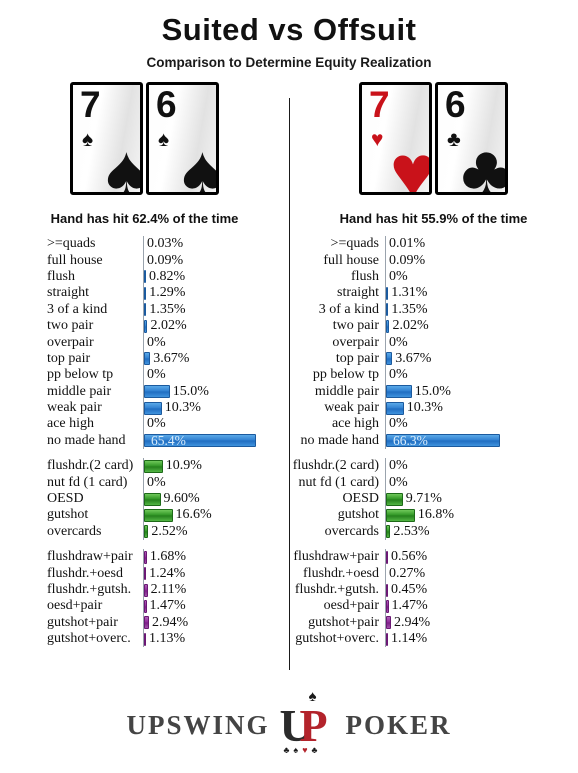 Image resolution: width=578 pixels, height=773 pixels. What do you see at coordinates (168, 482) in the screenshot?
I see `table-row: nut fd (1 card) 0%` at bounding box center [168, 482].